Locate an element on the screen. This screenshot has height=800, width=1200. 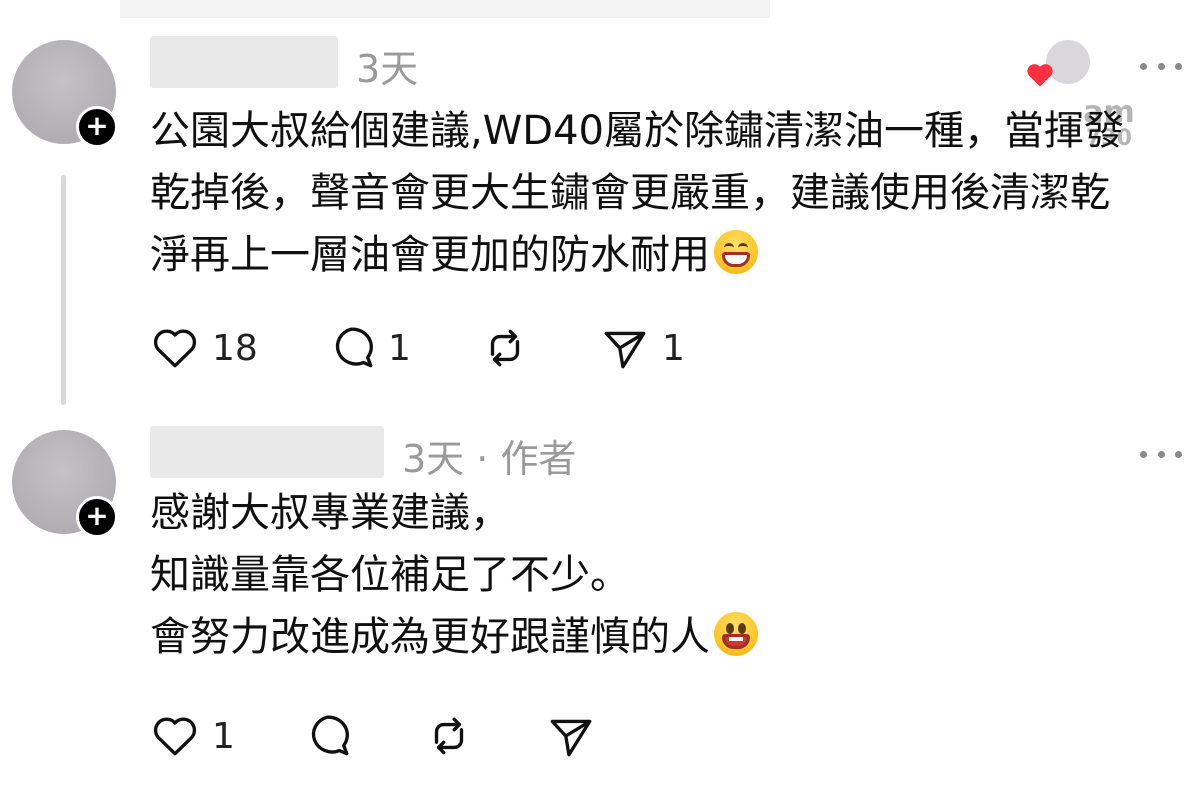
body-line-text: 淨再上一層油會更加的防水耐用 is located at coordinates (430, 255).